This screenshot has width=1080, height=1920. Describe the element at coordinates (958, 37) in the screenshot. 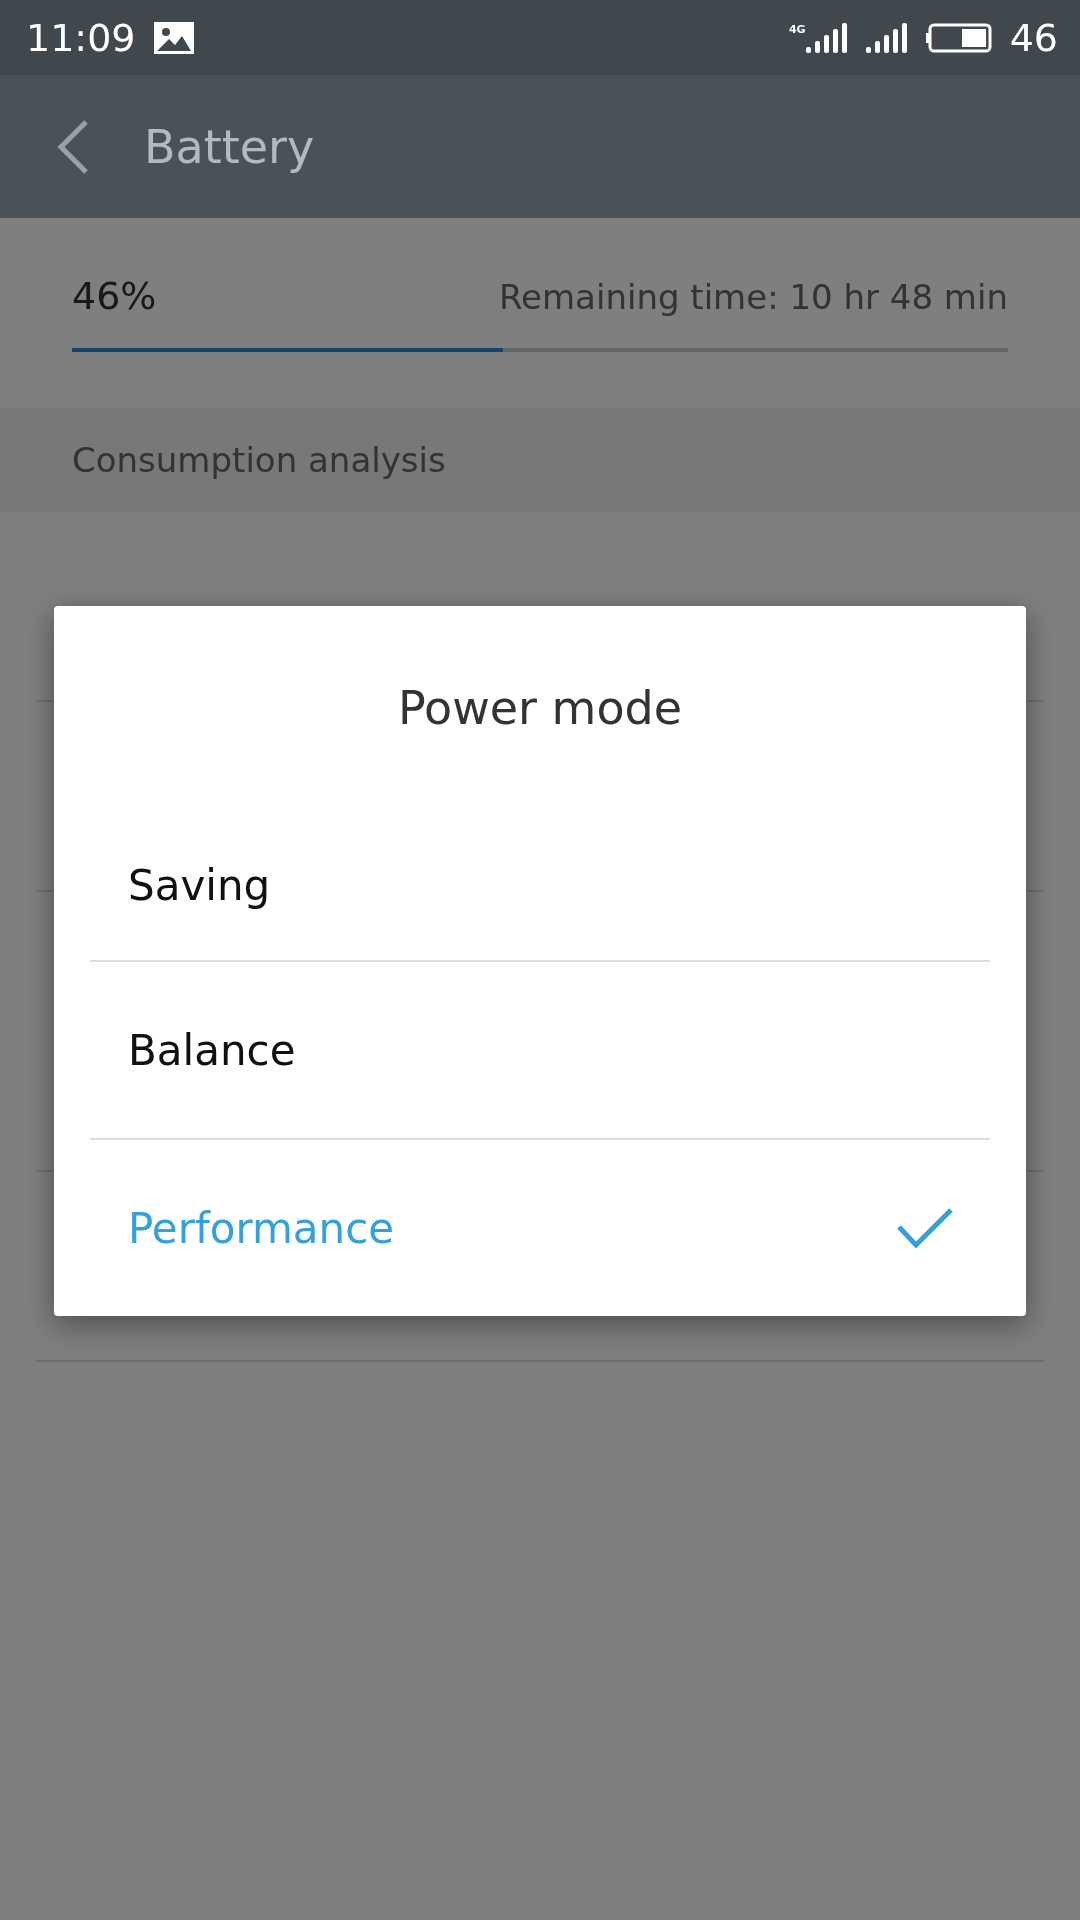

I see `battery-icon` at that location.